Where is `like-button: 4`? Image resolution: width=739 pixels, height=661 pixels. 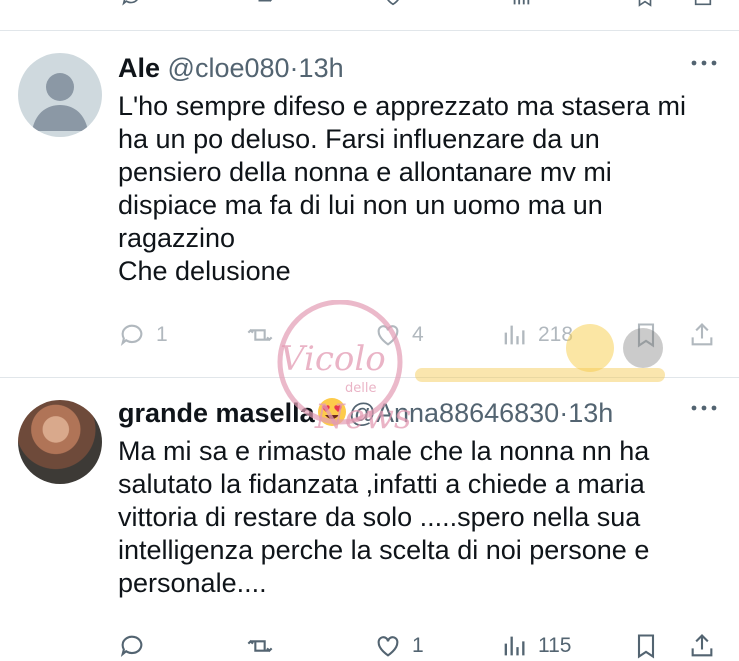 like-button: 4 is located at coordinates (399, 335).